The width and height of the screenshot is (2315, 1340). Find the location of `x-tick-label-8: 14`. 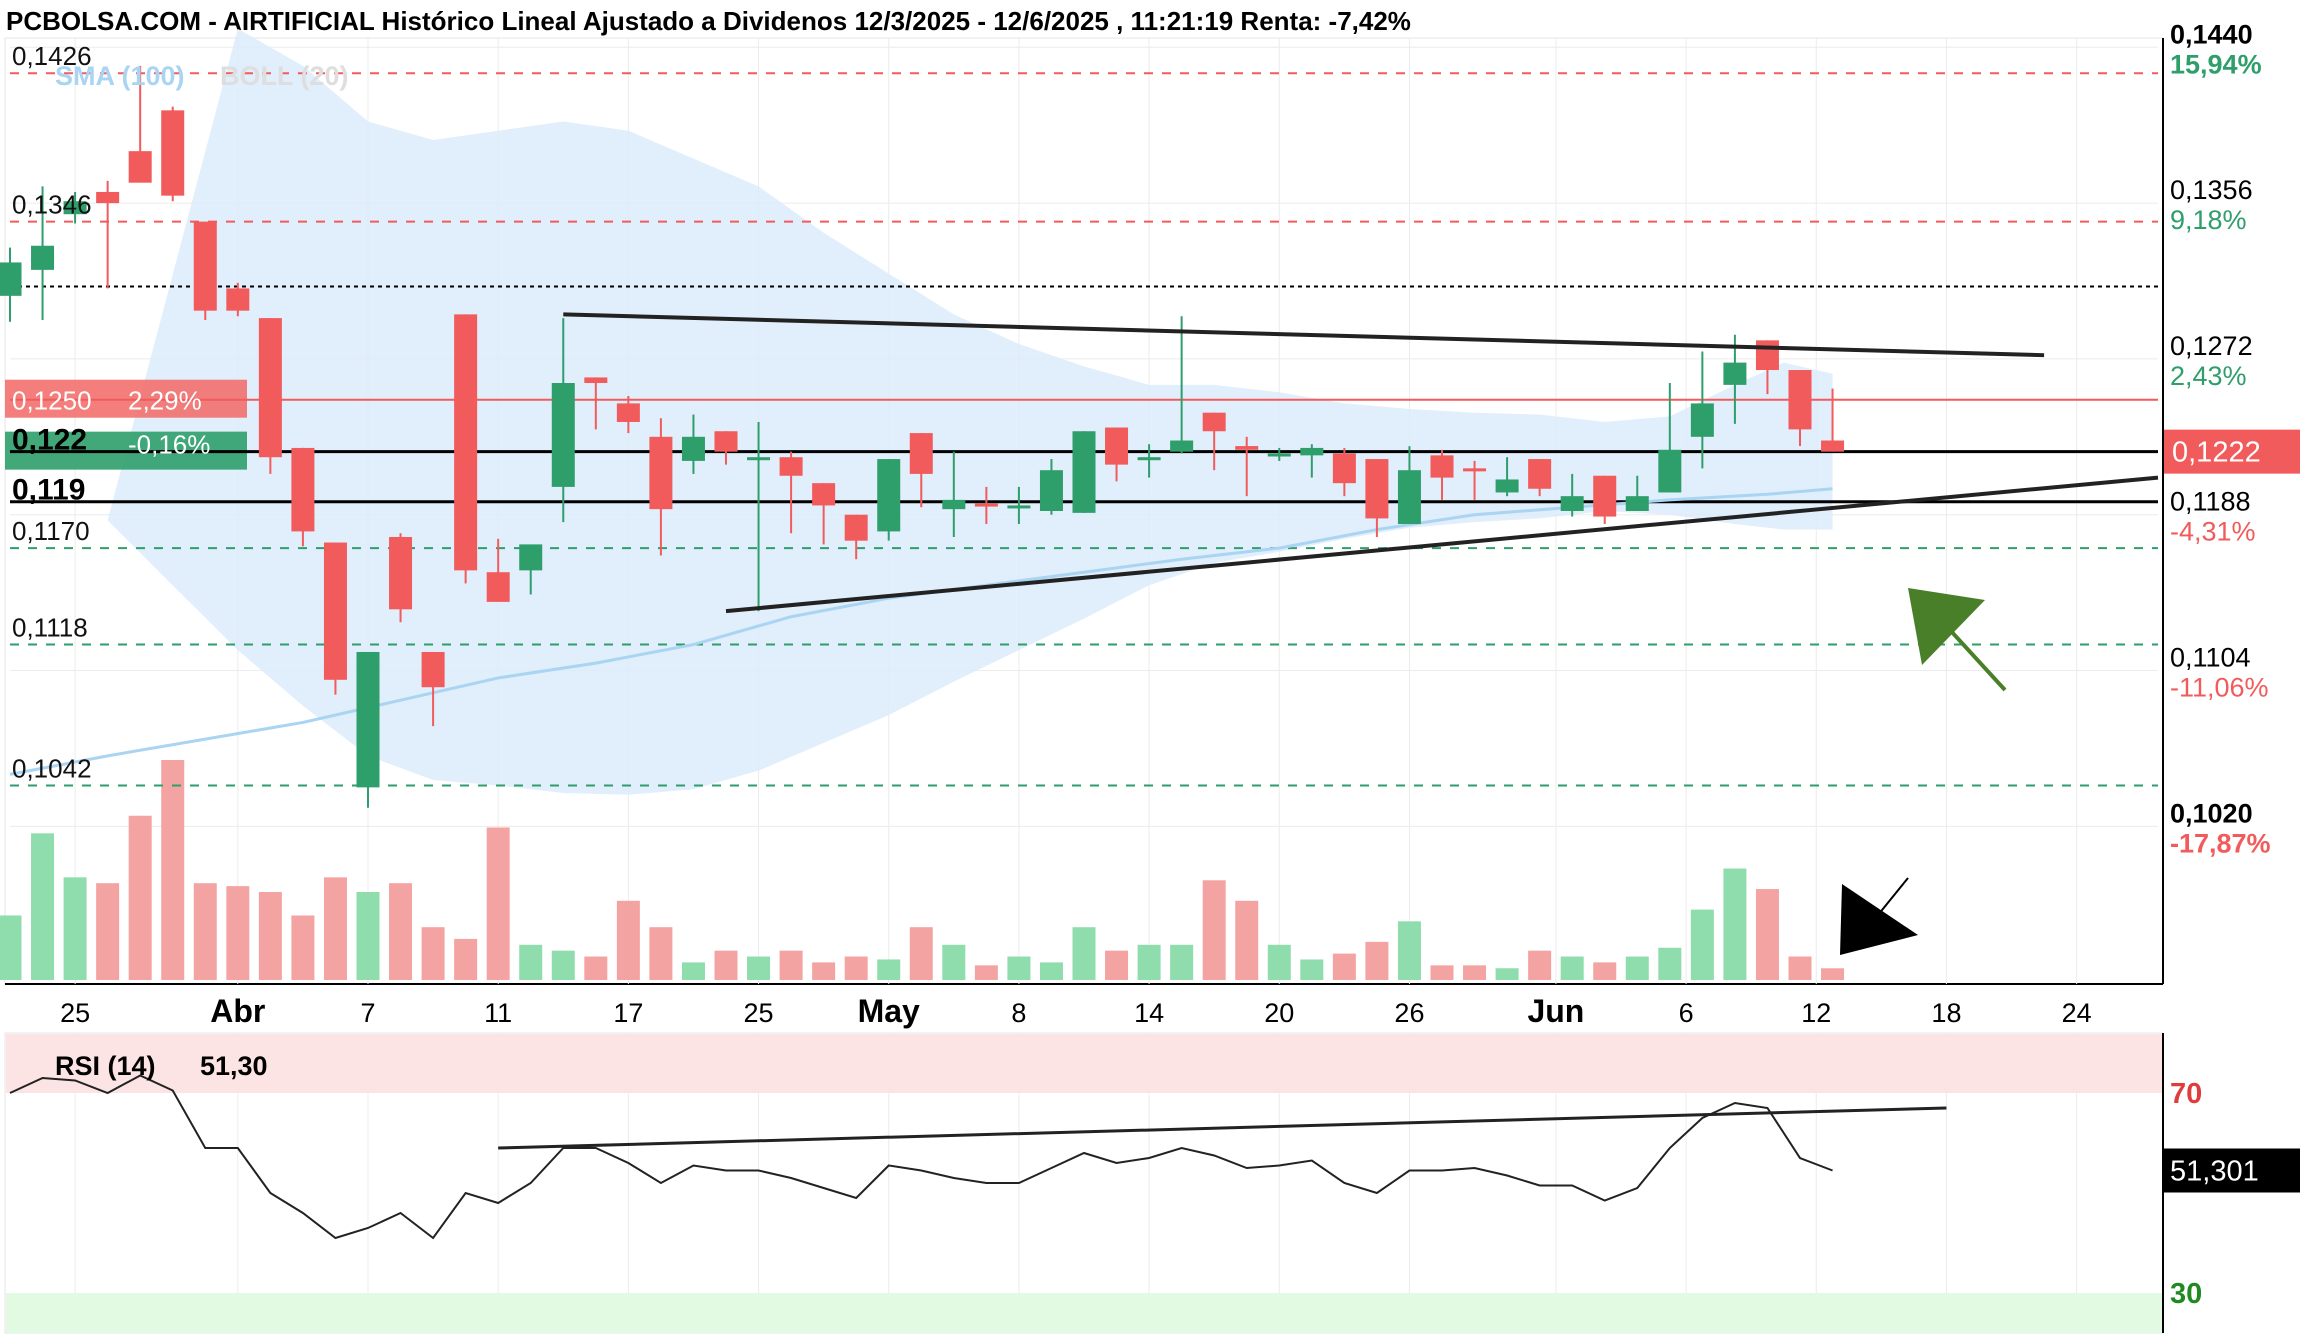

x-tick-label-8: 14 is located at coordinates (1149, 1013).